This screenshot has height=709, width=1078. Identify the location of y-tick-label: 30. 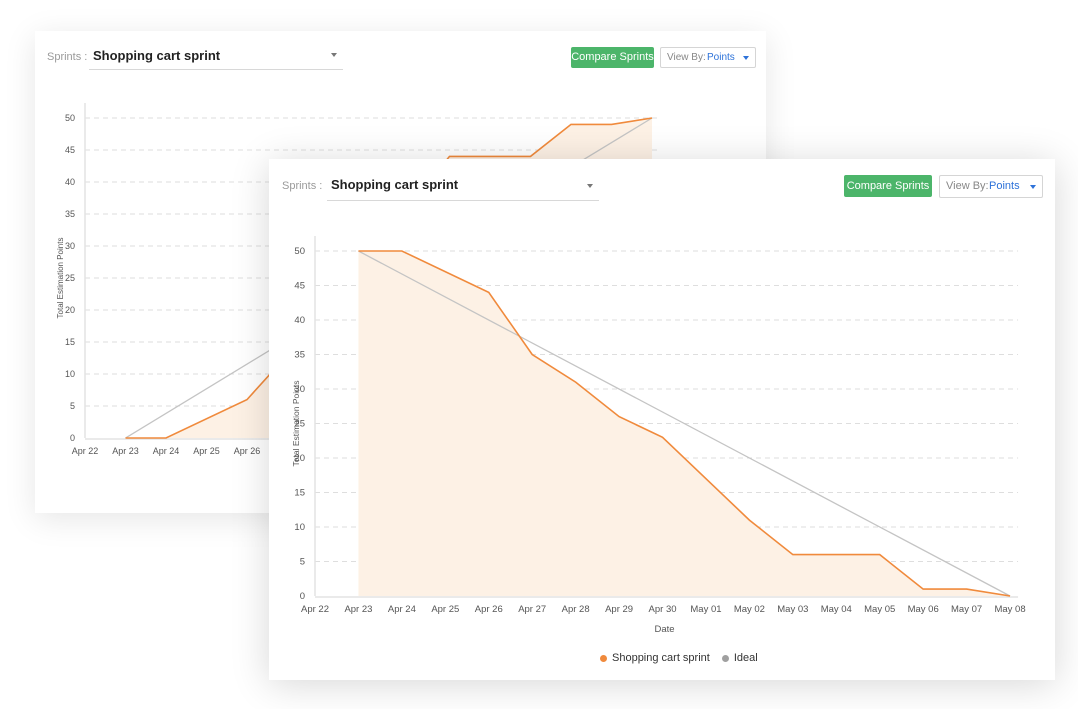
(70, 246).